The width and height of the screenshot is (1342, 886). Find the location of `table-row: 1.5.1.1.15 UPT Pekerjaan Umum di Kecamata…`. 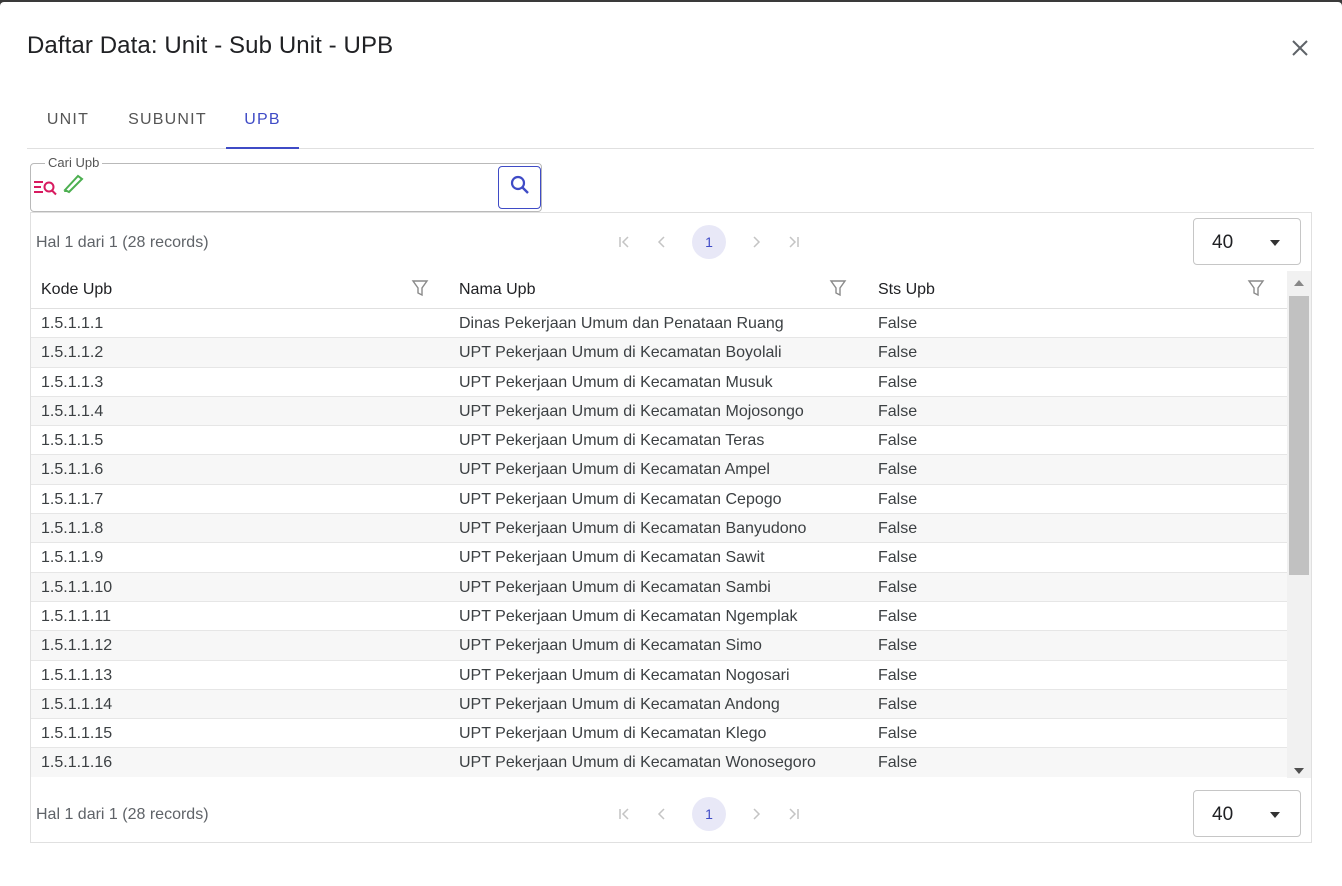

table-row: 1.5.1.1.15 UPT Pekerjaan Umum di Kecamata… is located at coordinates (659, 734).